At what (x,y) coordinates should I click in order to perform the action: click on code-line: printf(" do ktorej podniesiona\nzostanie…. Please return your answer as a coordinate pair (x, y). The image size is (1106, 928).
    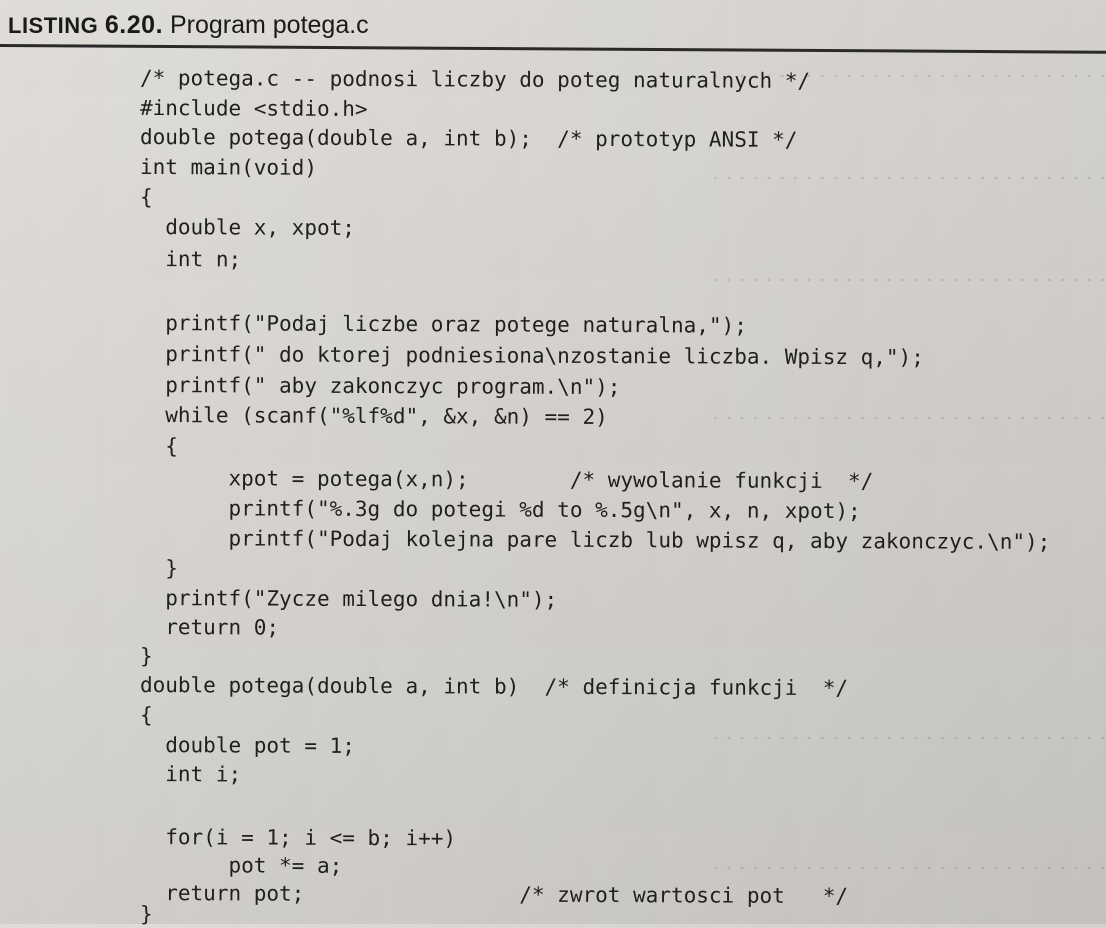
    Looking at the image, I should click on (532, 355).